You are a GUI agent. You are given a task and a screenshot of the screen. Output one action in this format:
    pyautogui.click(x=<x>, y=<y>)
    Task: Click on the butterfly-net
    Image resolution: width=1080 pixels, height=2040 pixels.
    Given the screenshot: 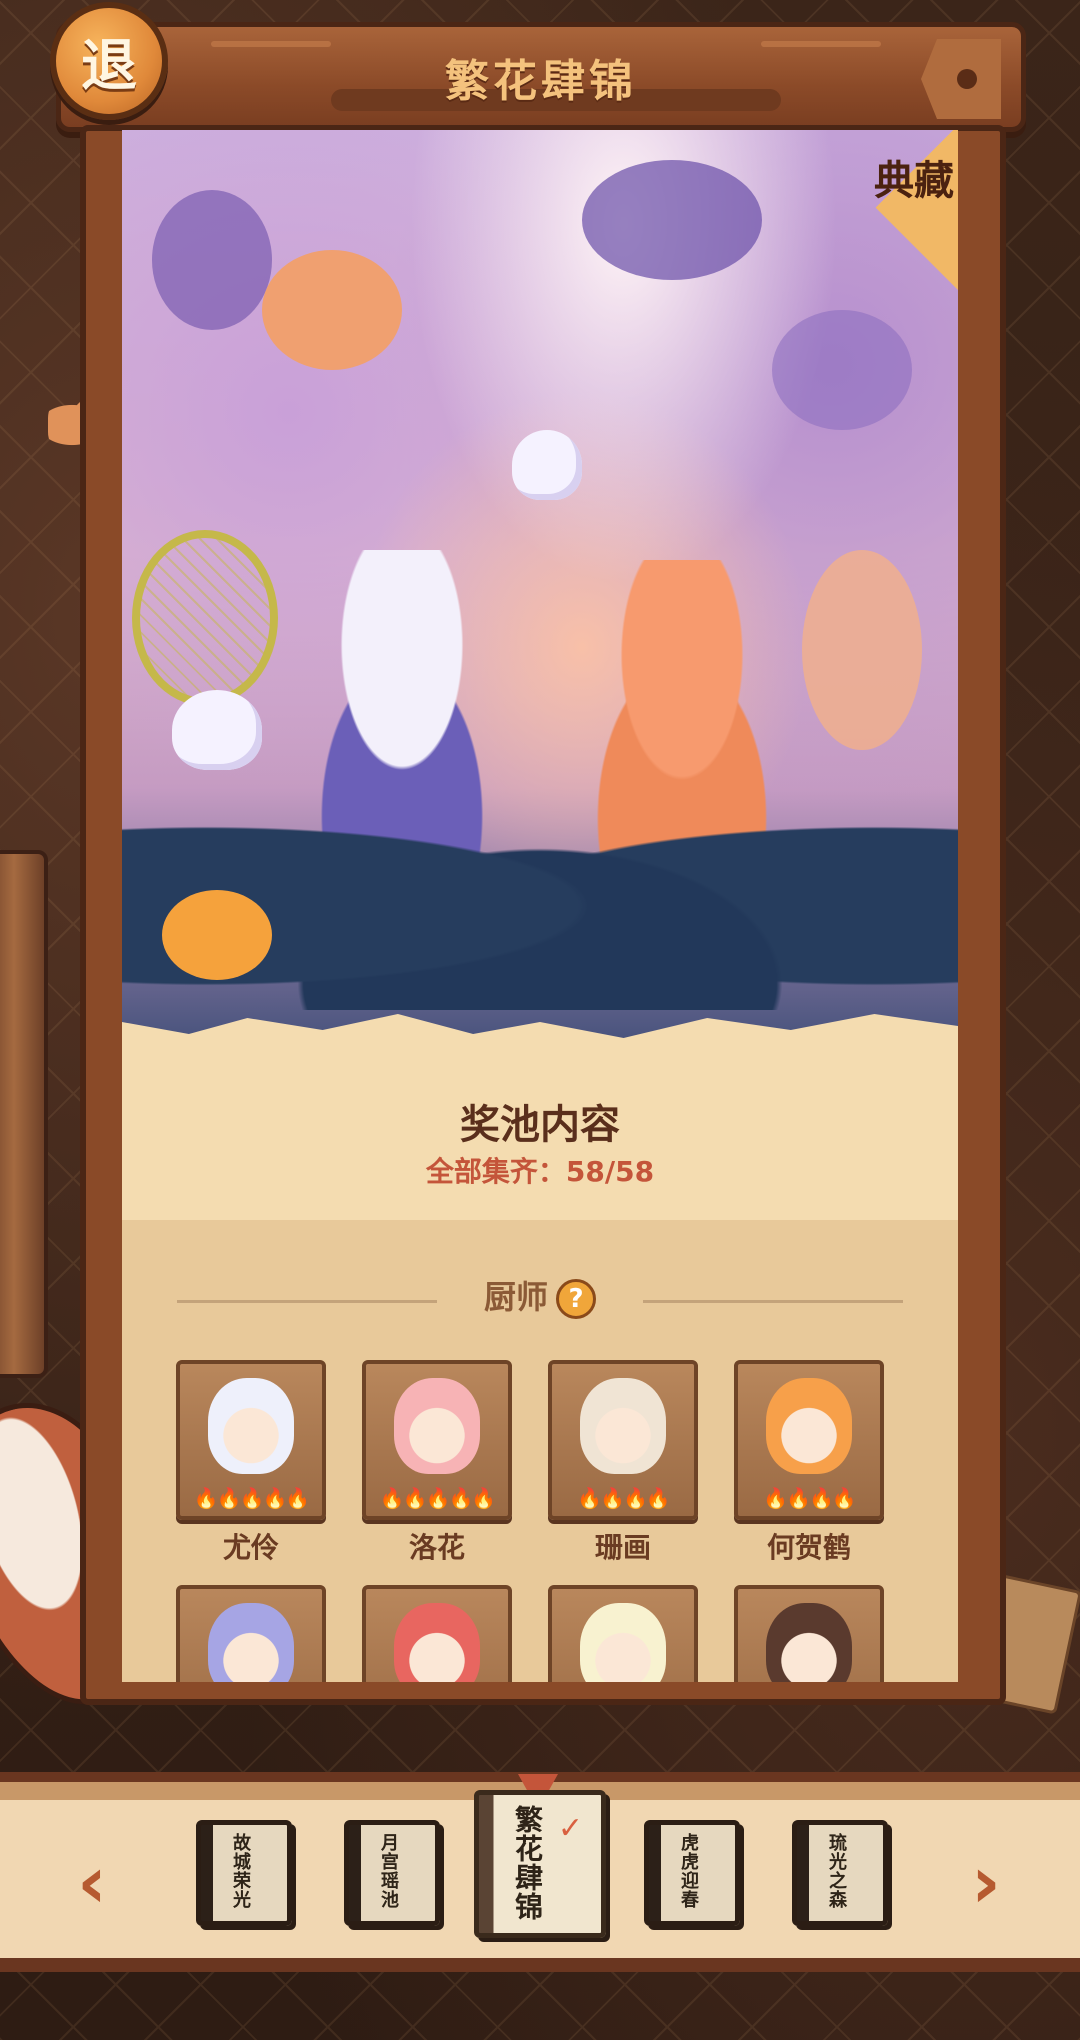 What is the action you would take?
    pyautogui.click(x=205, y=618)
    